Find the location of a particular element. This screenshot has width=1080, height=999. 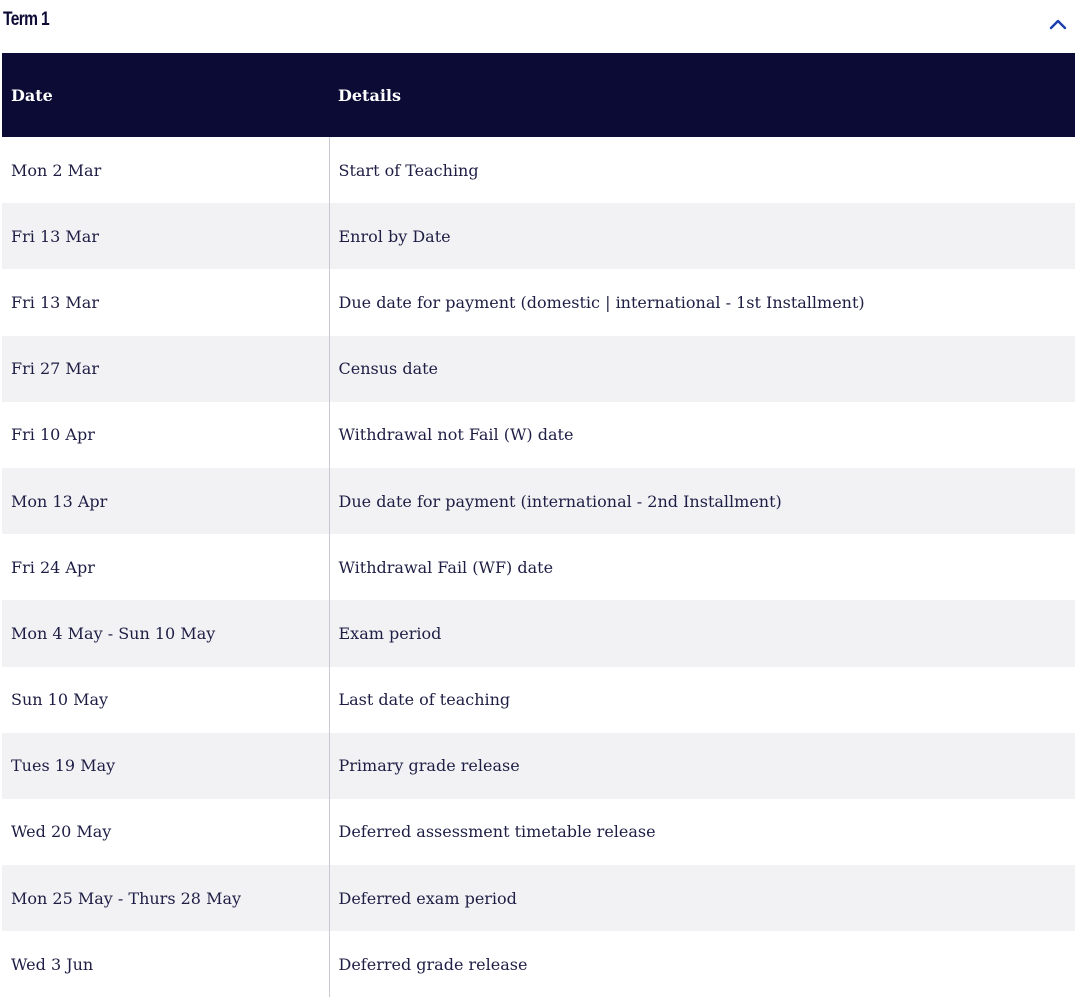

date-cell: Mon 25 May - Thurs 28 May is located at coordinates (166, 898).